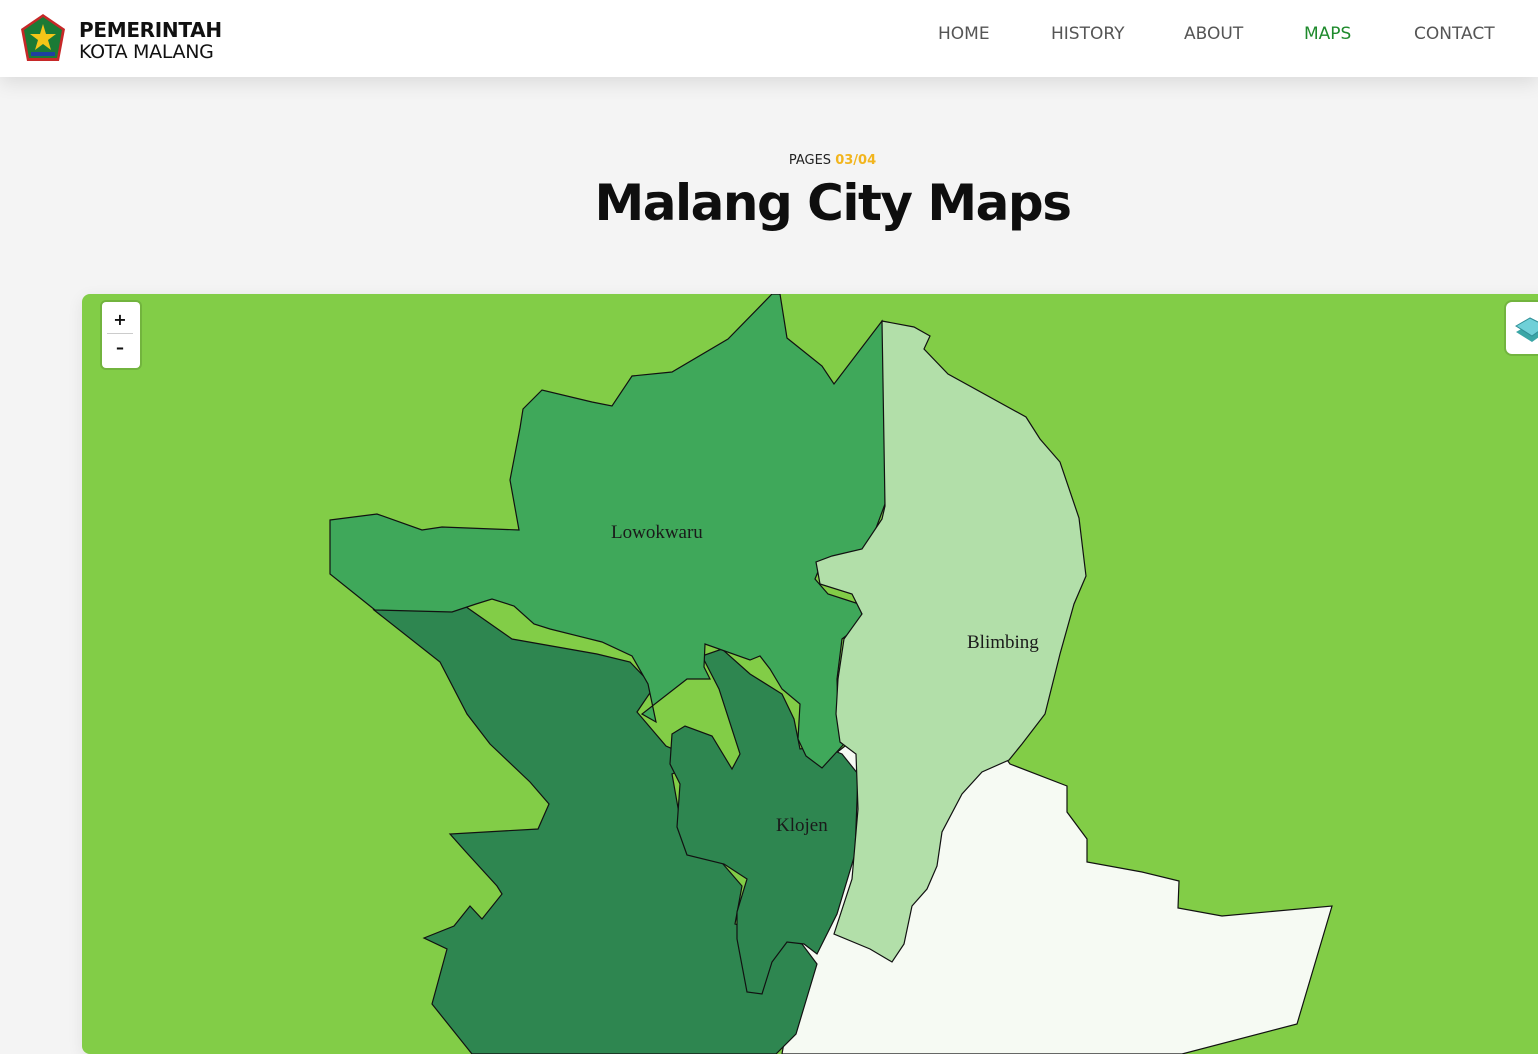 The height and width of the screenshot is (1054, 1538). I want to click on brand-line1: PEMERINTAH, so click(150, 30).